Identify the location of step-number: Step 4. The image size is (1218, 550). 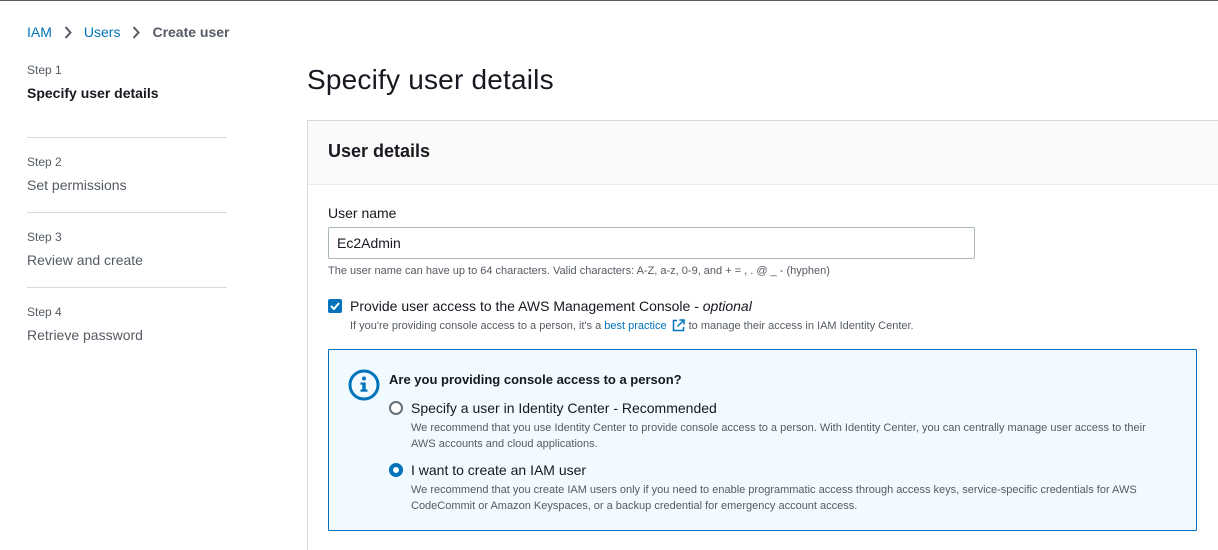
(44, 312).